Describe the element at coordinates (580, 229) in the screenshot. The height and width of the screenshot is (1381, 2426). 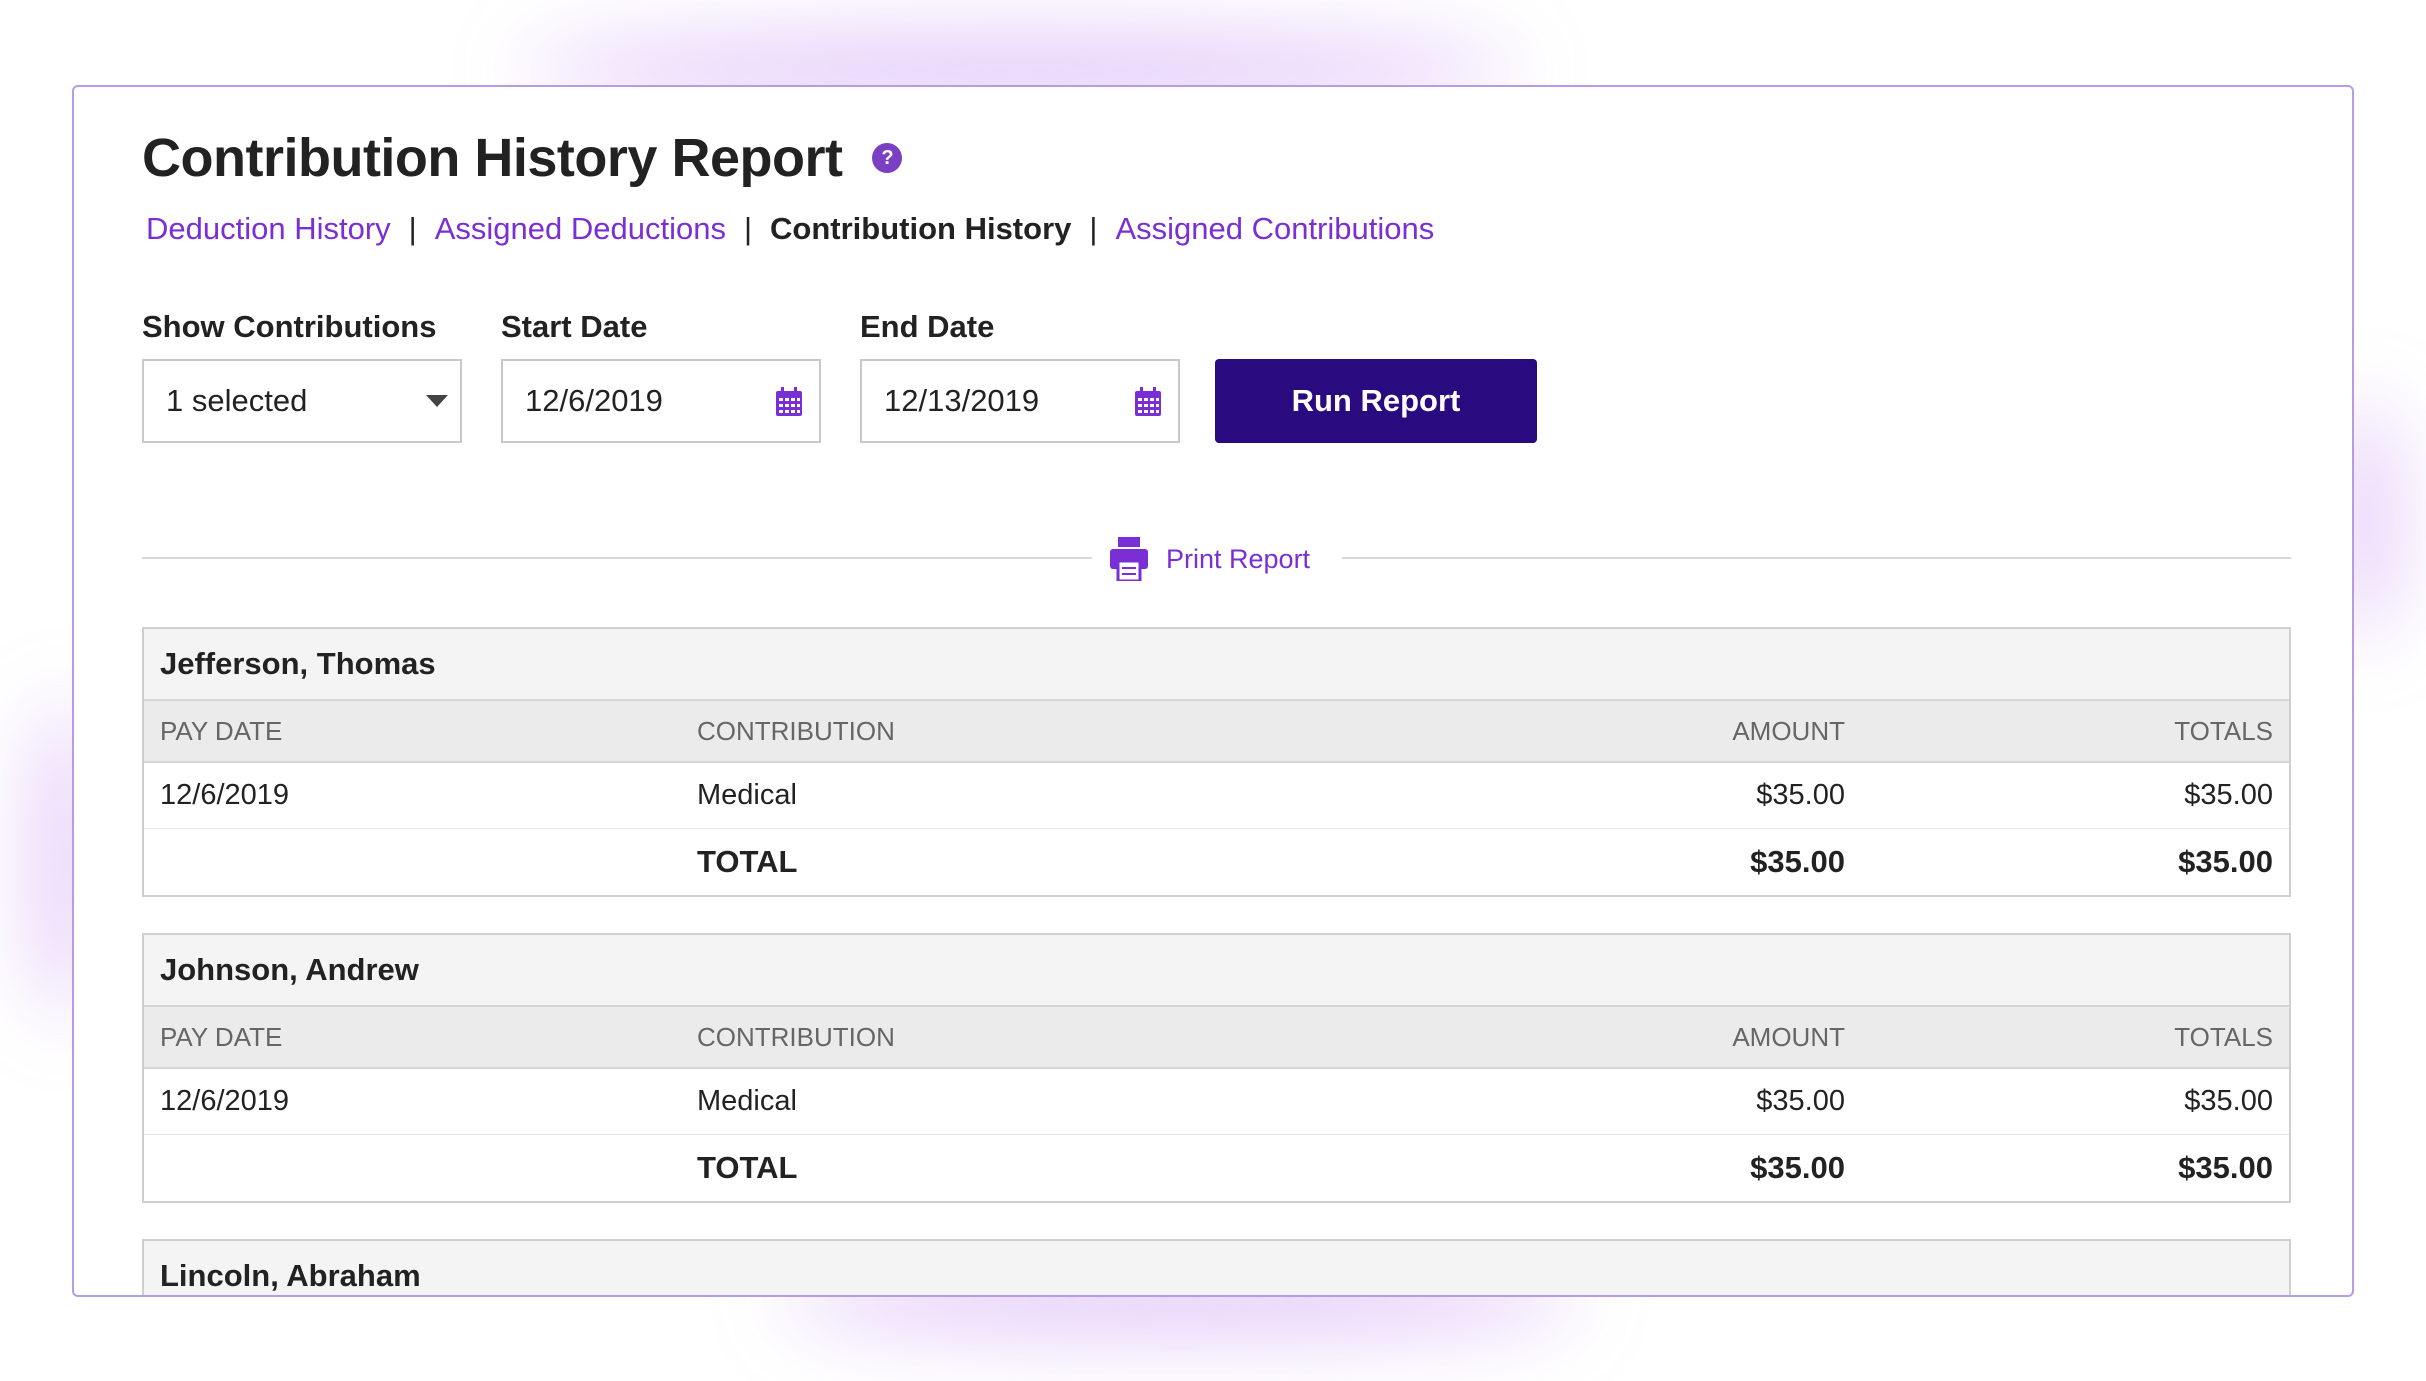
I see `subnav-assigned-deductions: Assigned Deductions` at that location.